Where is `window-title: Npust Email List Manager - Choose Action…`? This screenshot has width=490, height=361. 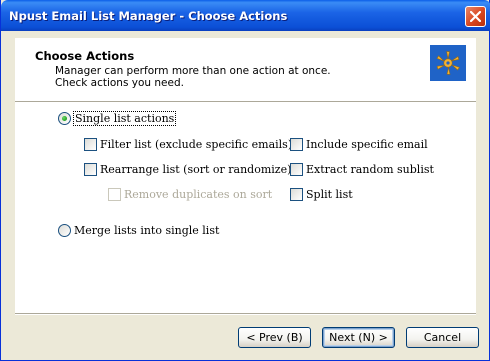 window-title: Npust Email List Manager - Choose Action… is located at coordinates (148, 16).